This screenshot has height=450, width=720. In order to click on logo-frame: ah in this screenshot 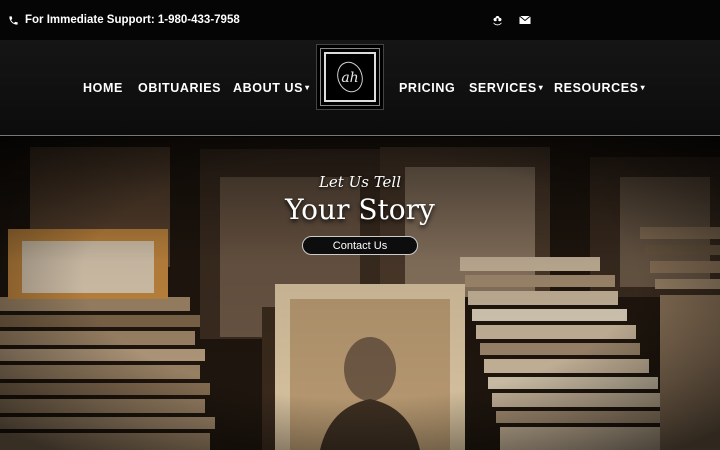, I will do `click(350, 77)`.